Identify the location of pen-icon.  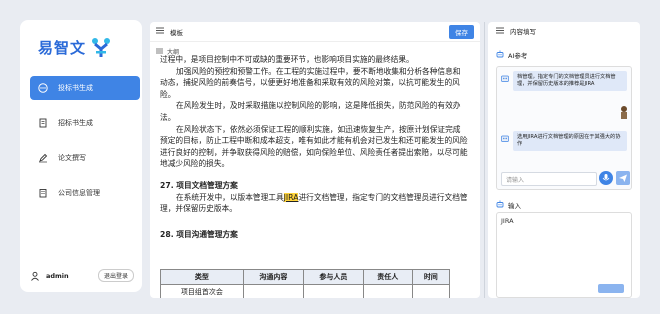
(43, 158).